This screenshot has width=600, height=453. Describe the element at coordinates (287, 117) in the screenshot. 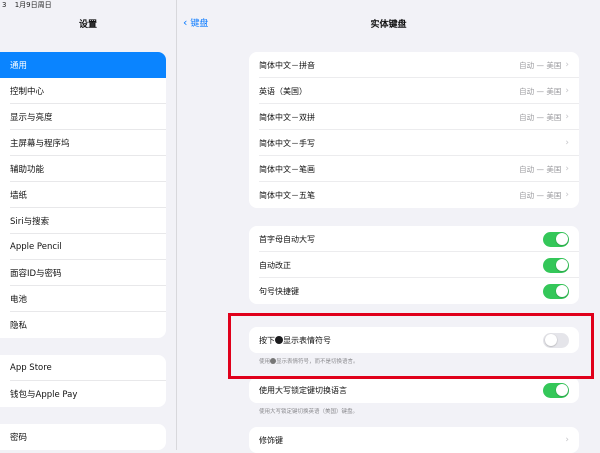

I see `row-label: 简体中文－双拼` at that location.